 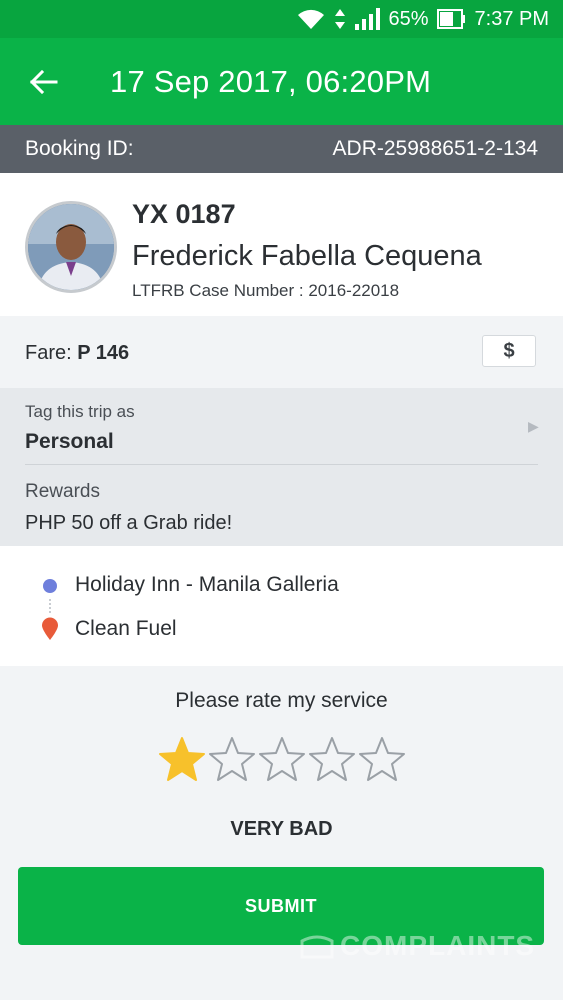 I want to click on fare-text: Fare: P 146, so click(x=77, y=353).